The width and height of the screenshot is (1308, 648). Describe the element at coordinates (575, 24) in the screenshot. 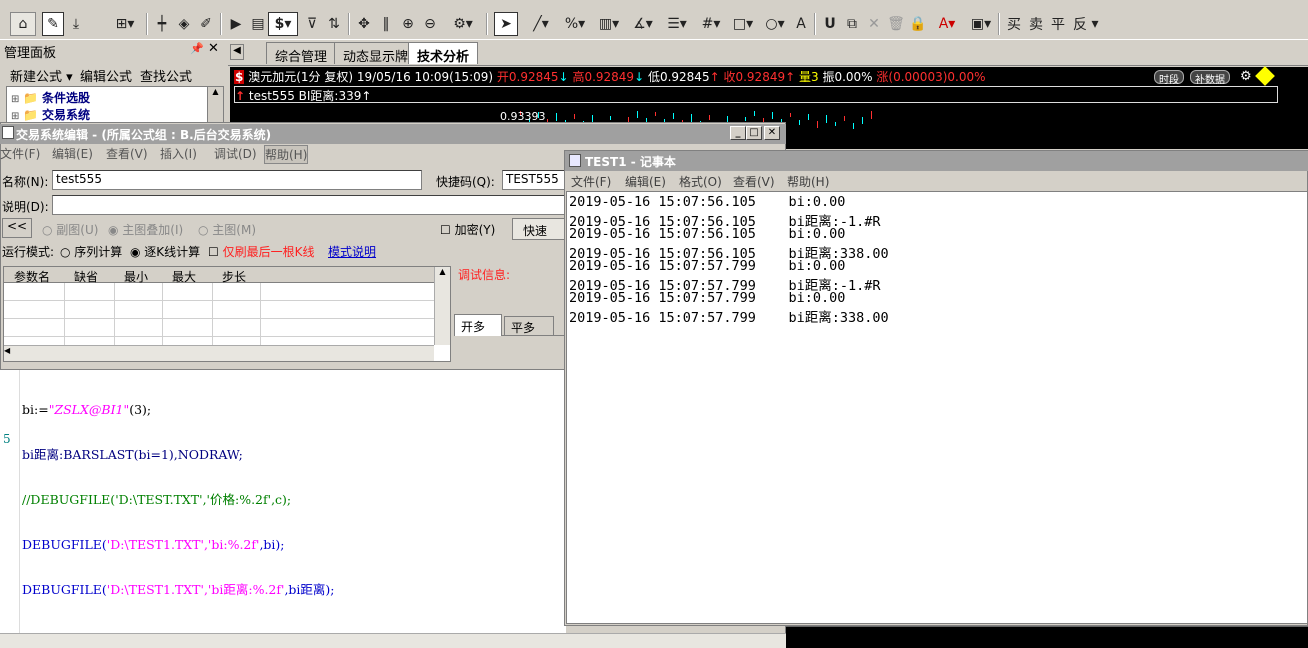

I see `percent-icon: %▾` at that location.